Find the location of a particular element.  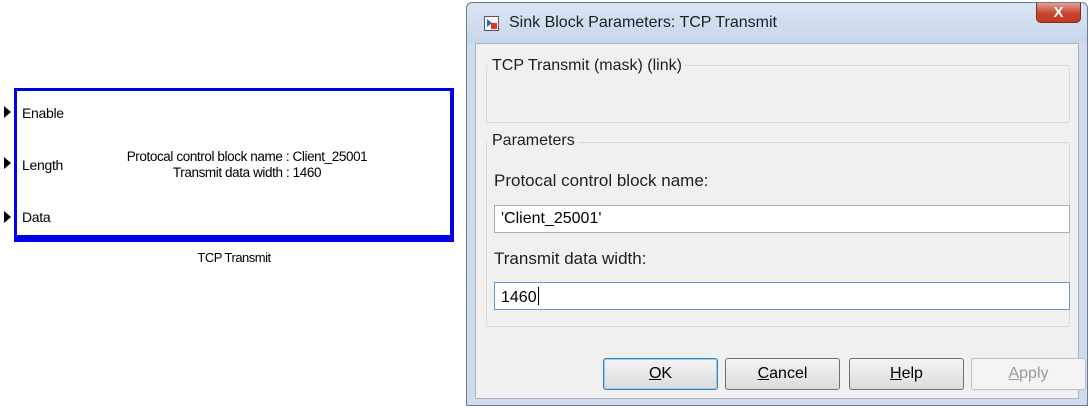

cancel-mnemonic: C is located at coordinates (763, 373).